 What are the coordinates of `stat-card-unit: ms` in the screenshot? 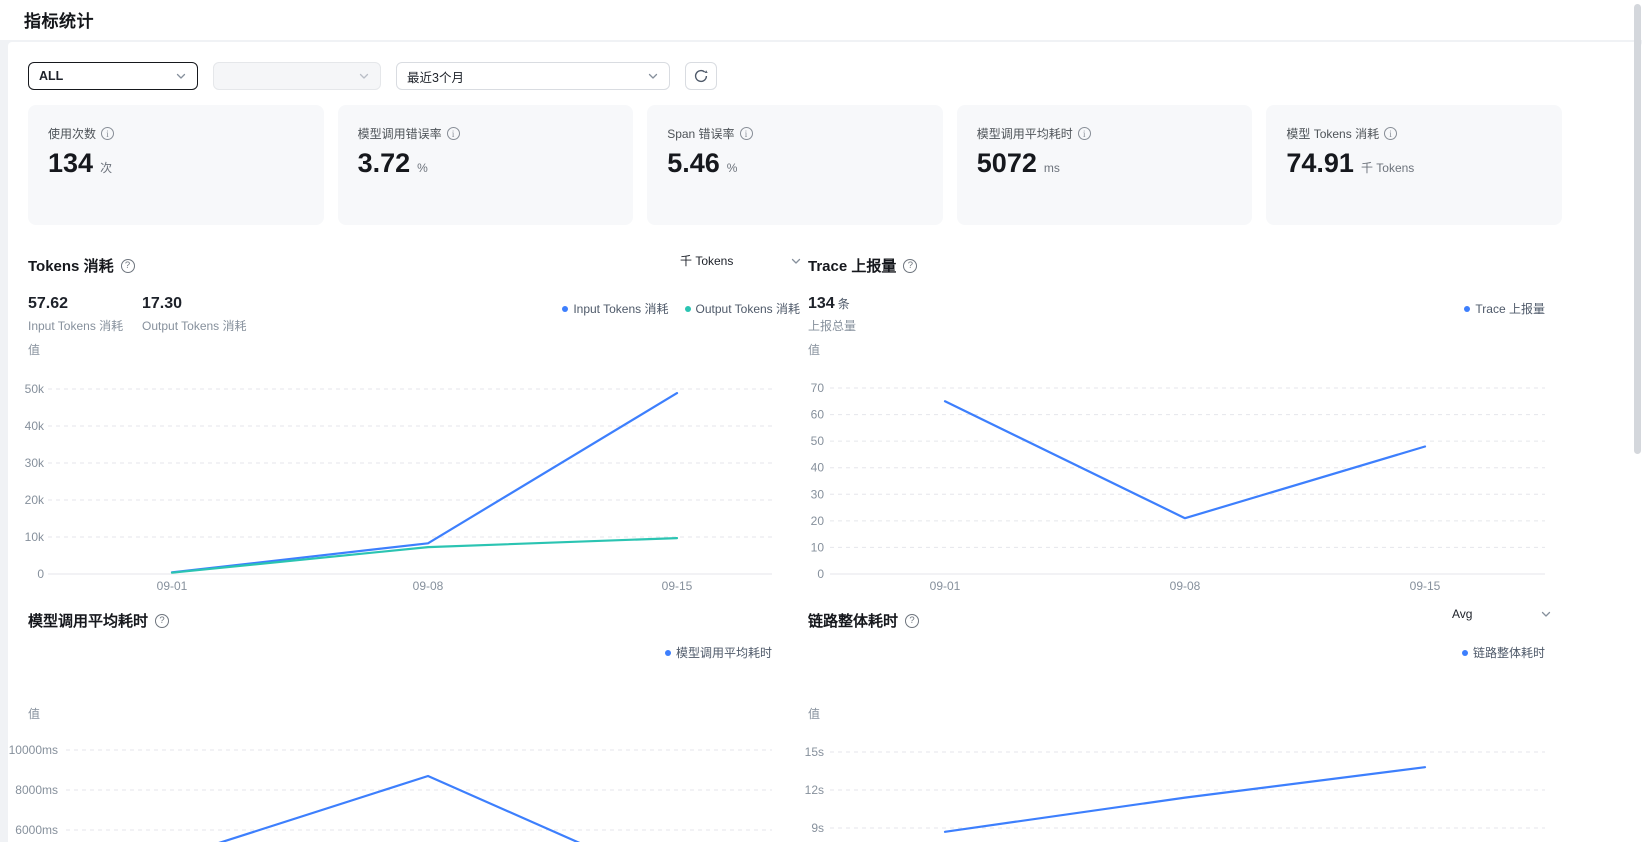 It's located at (1051, 168).